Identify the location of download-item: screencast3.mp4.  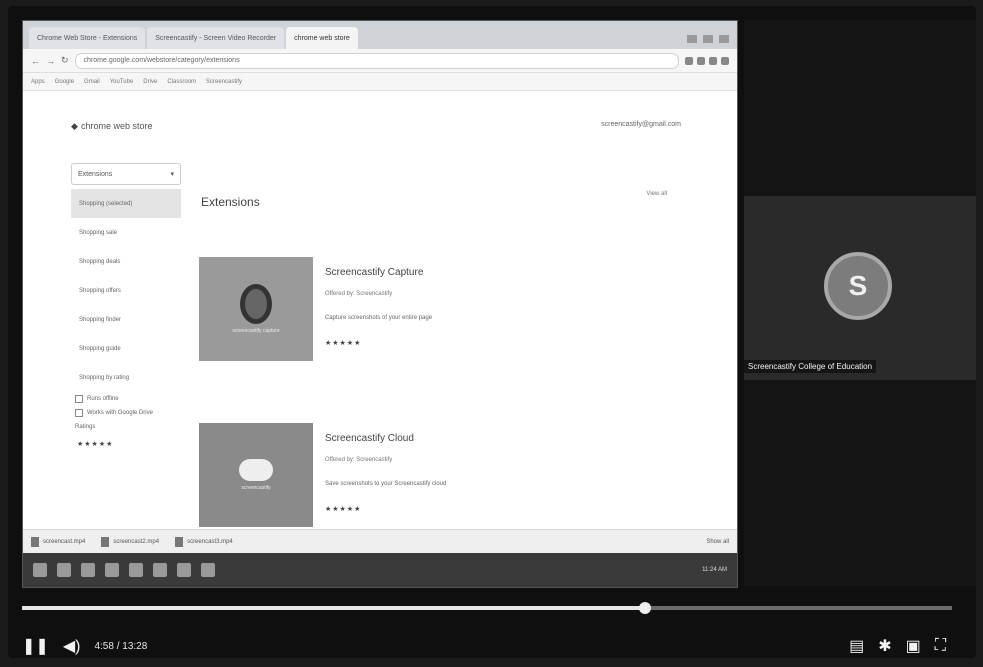
(204, 541).